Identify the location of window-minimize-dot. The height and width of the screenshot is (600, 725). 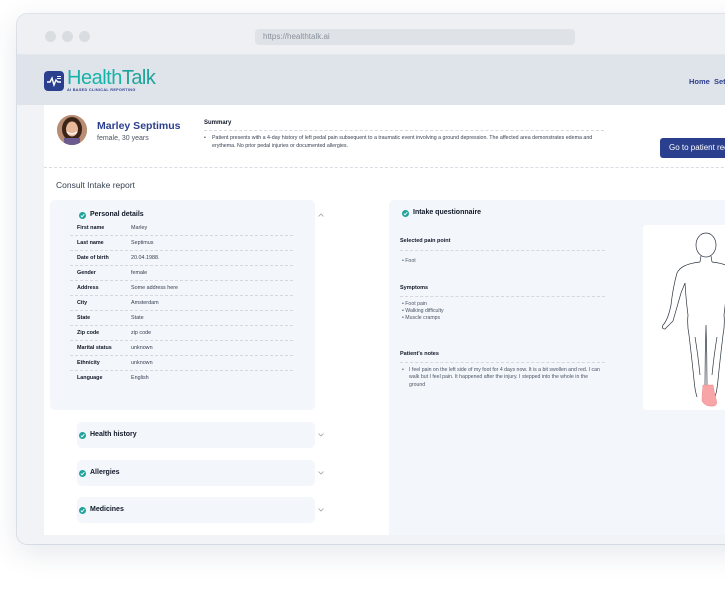
(67, 36).